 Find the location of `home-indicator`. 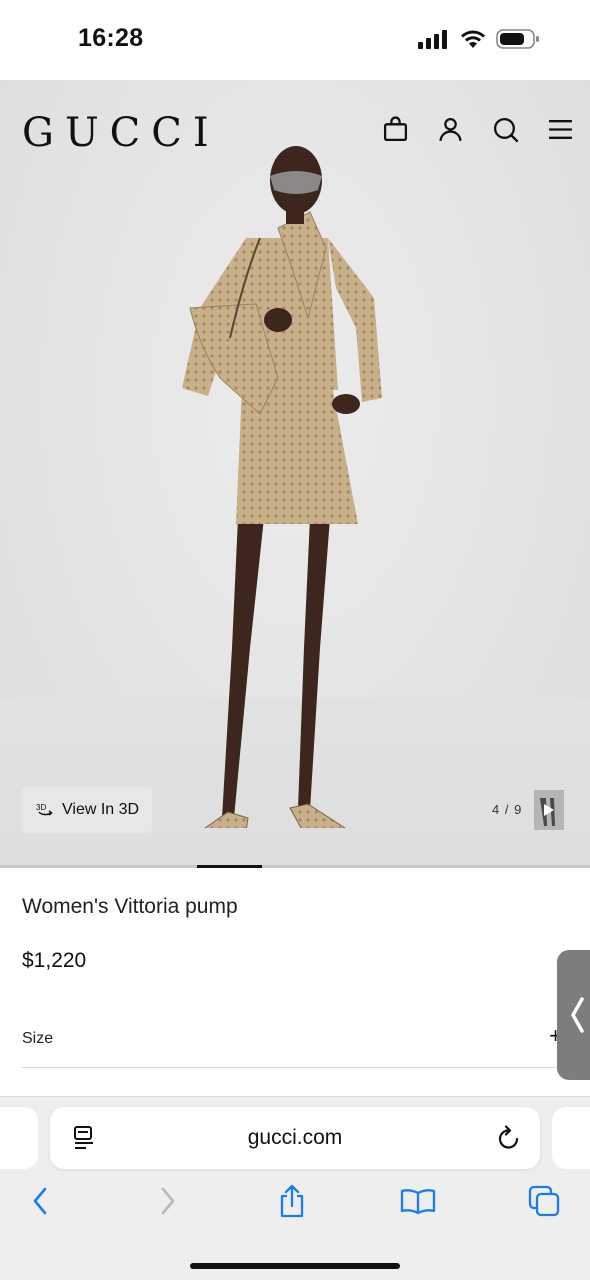

home-indicator is located at coordinates (295, 1266).